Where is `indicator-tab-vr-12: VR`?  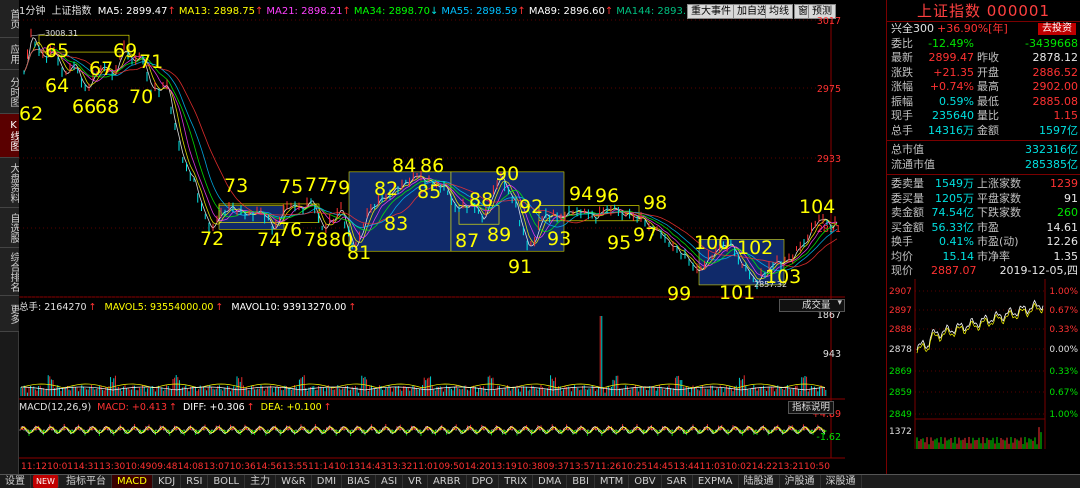
indicator-tab-vr-12: VR is located at coordinates (415, 481).